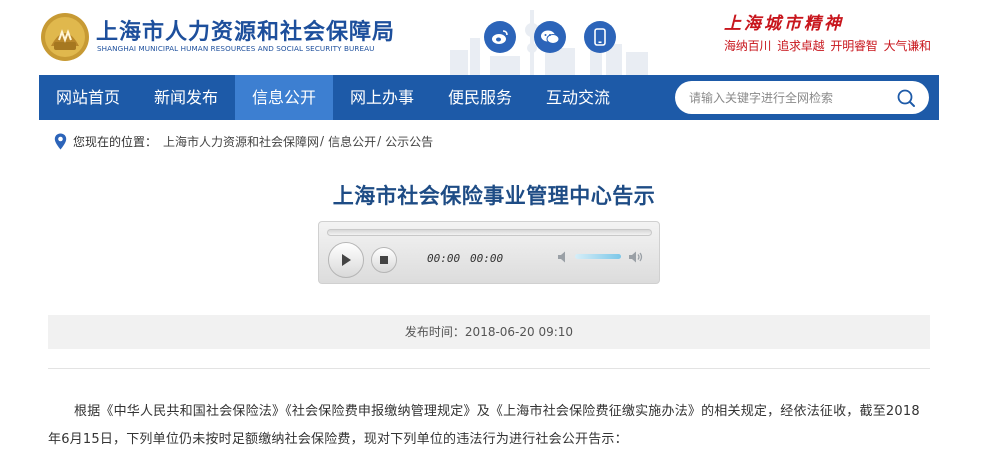 This screenshot has height=463, width=988. I want to click on mobile-icon, so click(600, 37).